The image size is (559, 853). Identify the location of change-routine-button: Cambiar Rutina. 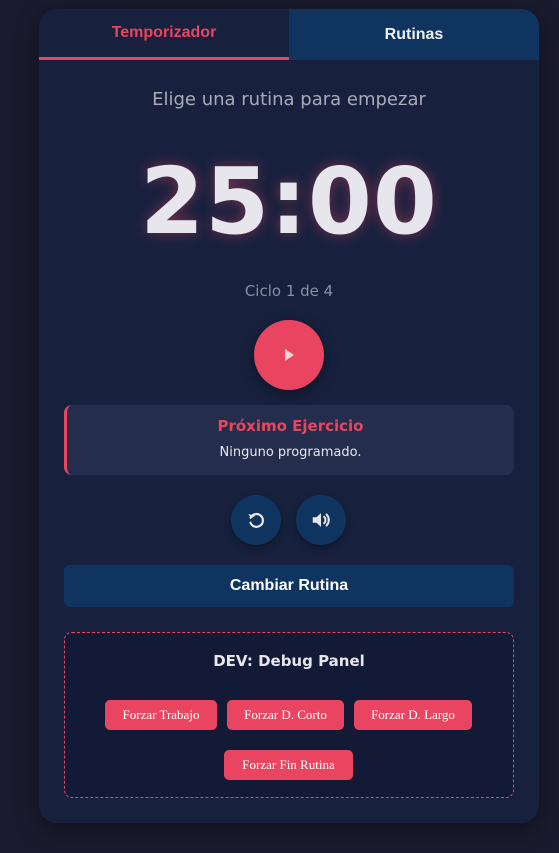
(289, 586).